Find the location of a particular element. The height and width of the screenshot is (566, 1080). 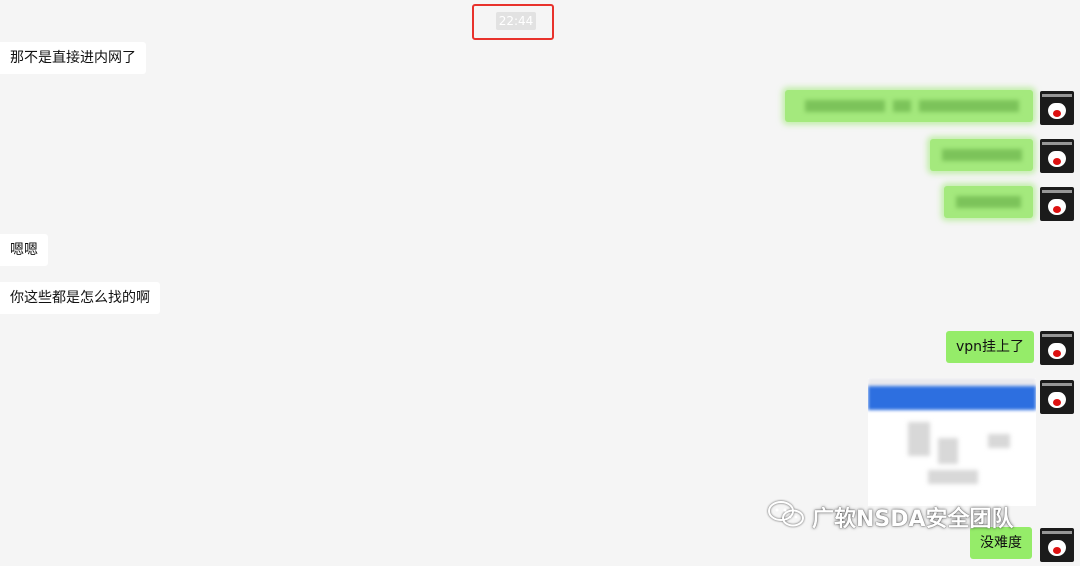

sent-image-message is located at coordinates (952, 442).